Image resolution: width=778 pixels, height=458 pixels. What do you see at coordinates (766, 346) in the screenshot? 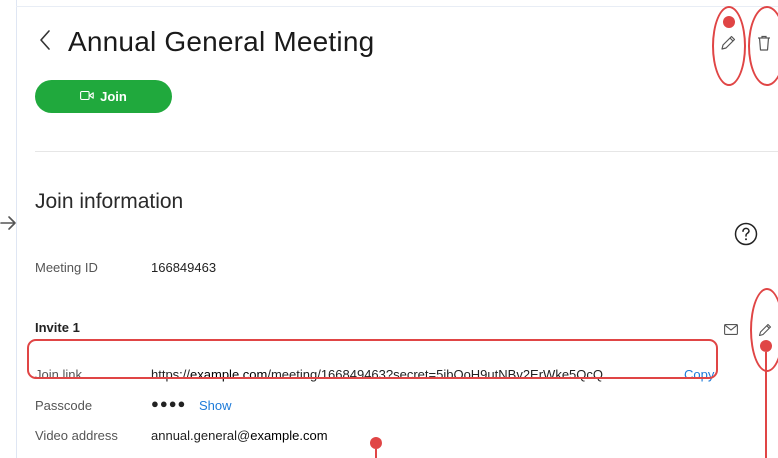
I see `annotation-dot-edit-invite` at bounding box center [766, 346].